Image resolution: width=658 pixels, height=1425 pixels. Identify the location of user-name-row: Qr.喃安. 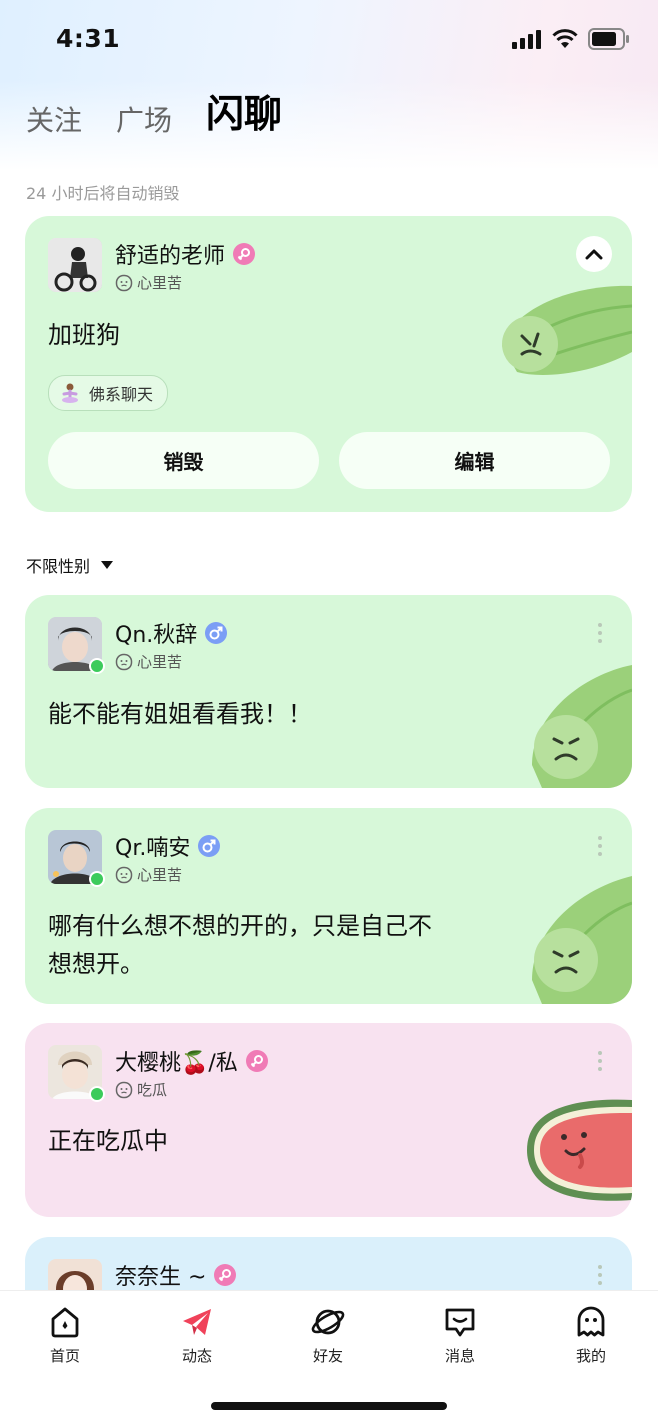
(168, 846).